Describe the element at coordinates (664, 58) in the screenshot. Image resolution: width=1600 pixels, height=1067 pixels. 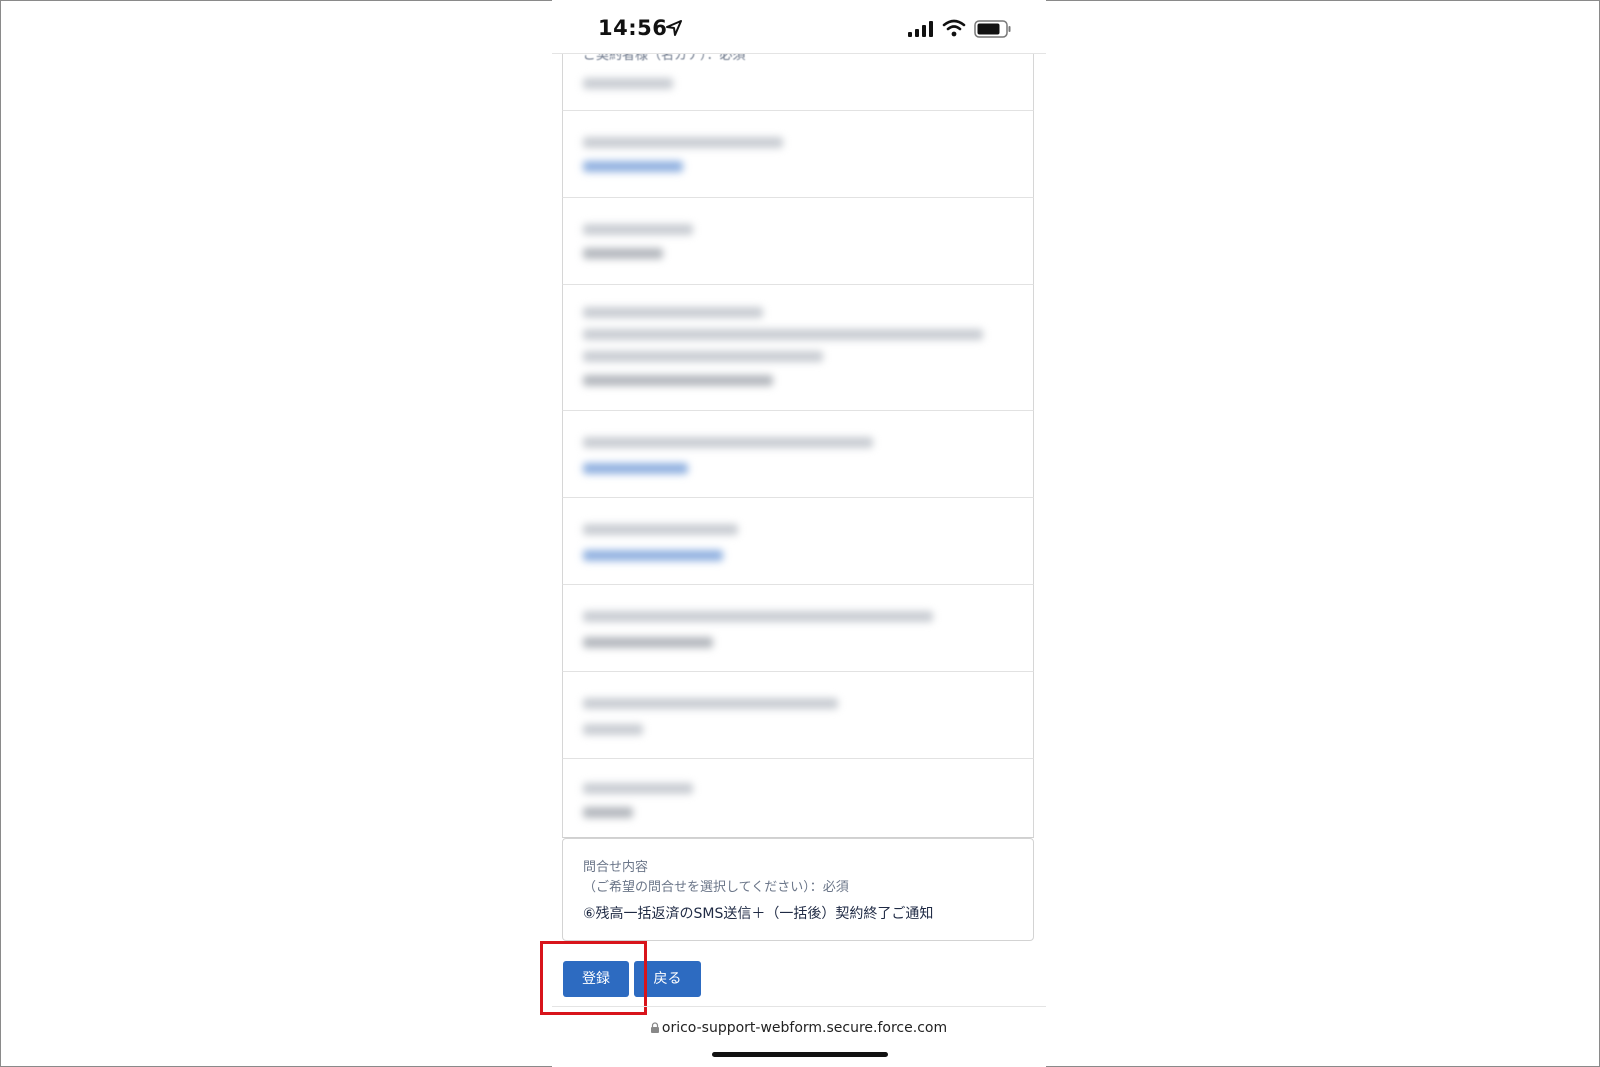
I see `field-label: ご契約者様（名カナ）：必須` at that location.